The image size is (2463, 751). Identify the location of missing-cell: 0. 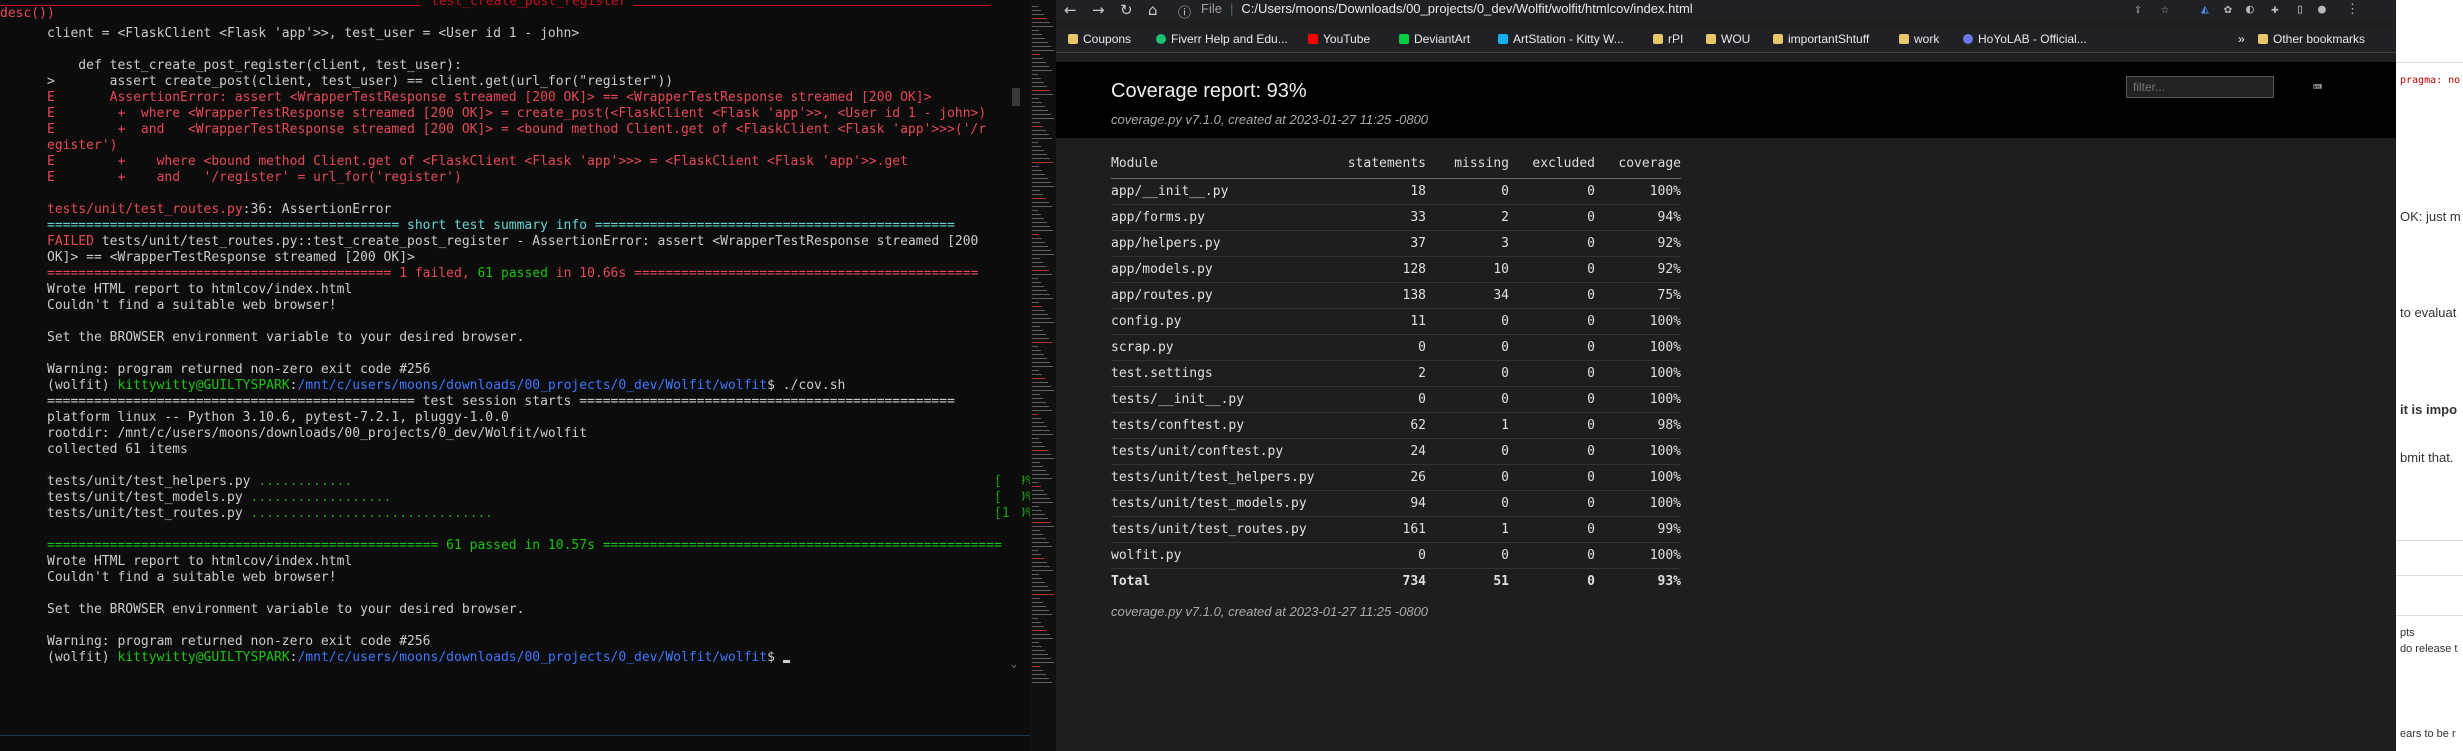
(1467, 321).